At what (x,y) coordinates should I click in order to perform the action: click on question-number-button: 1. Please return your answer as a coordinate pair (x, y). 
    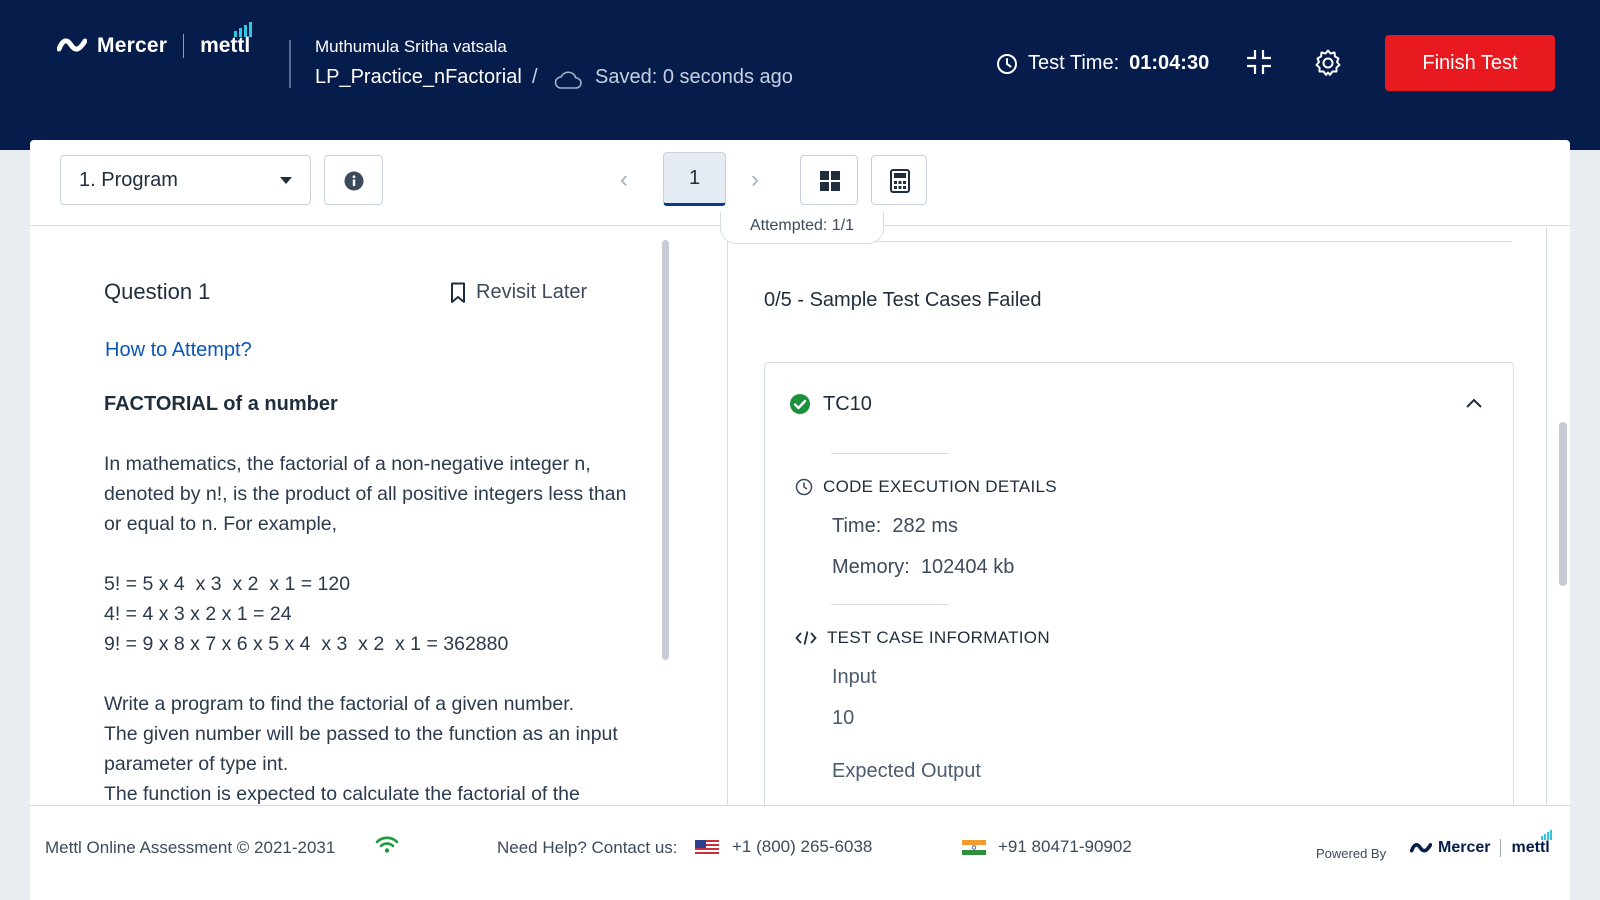
    Looking at the image, I should click on (694, 179).